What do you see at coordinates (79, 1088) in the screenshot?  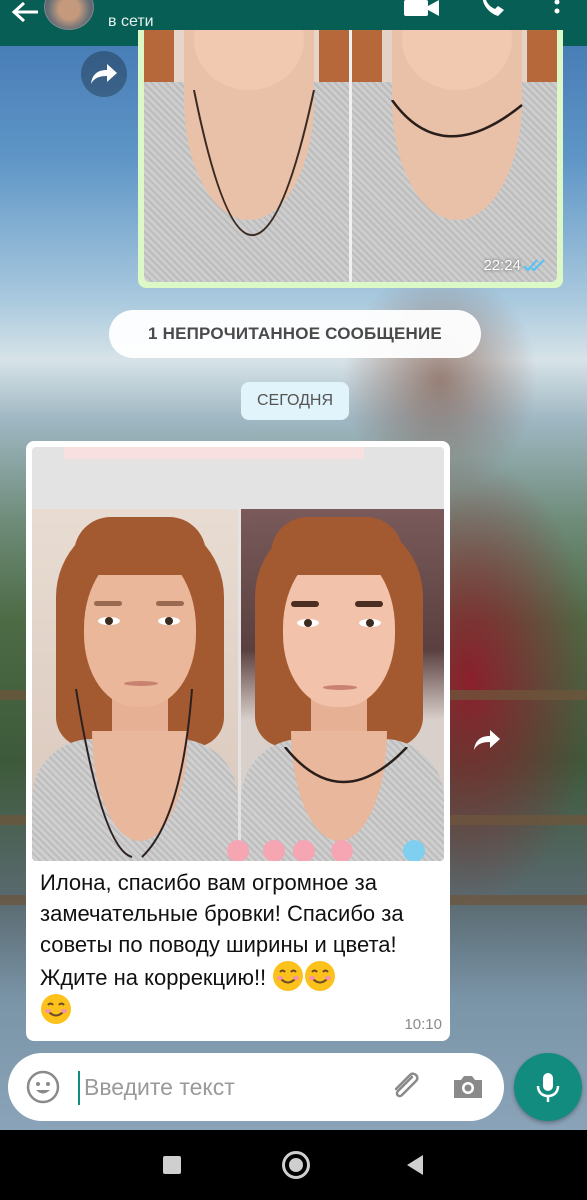 I see `text-cursor` at bounding box center [79, 1088].